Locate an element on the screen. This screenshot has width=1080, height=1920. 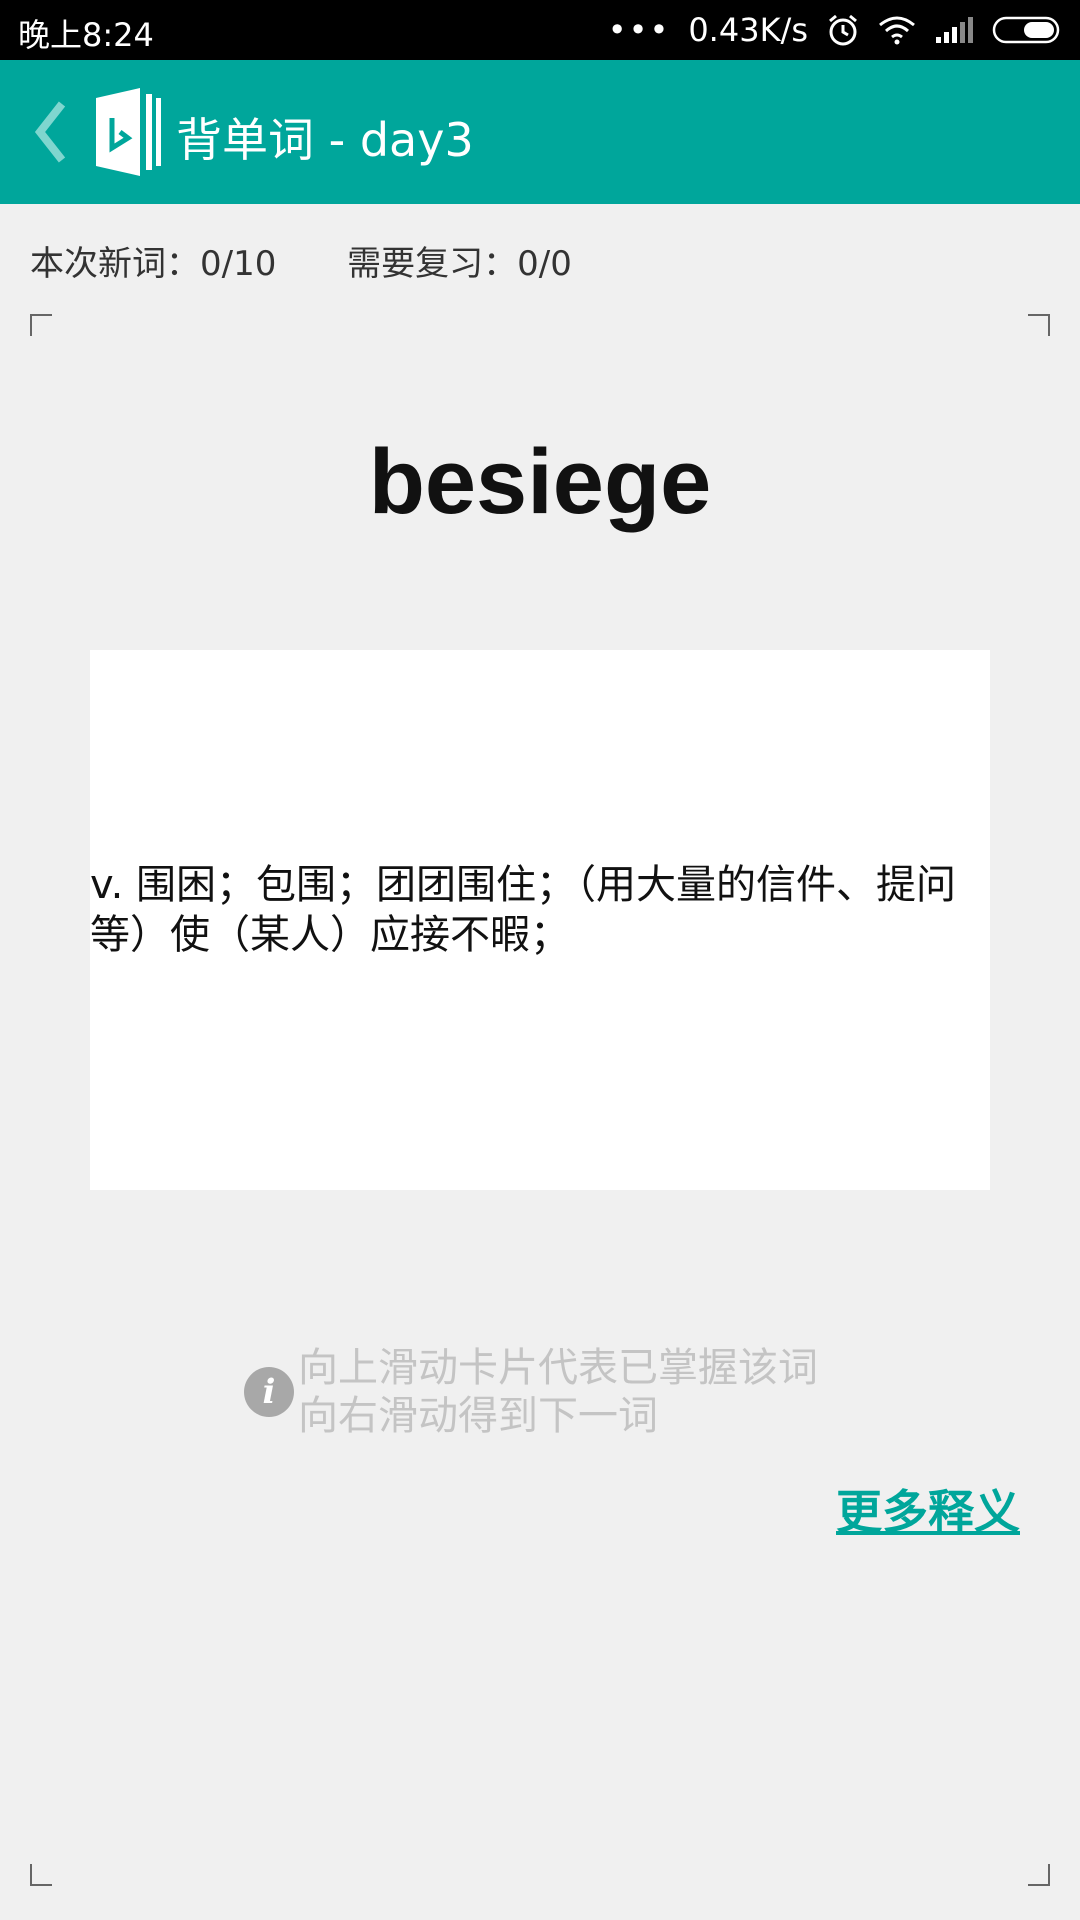
vocabulary-word: besiege is located at coordinates (540, 482).